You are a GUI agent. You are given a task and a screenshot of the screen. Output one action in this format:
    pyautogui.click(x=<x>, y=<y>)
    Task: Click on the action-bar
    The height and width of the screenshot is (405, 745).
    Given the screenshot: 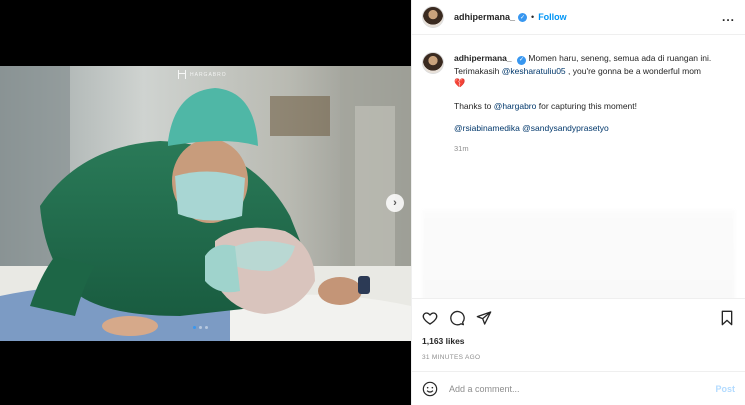 What is the action you would take?
    pyautogui.click(x=578, y=317)
    